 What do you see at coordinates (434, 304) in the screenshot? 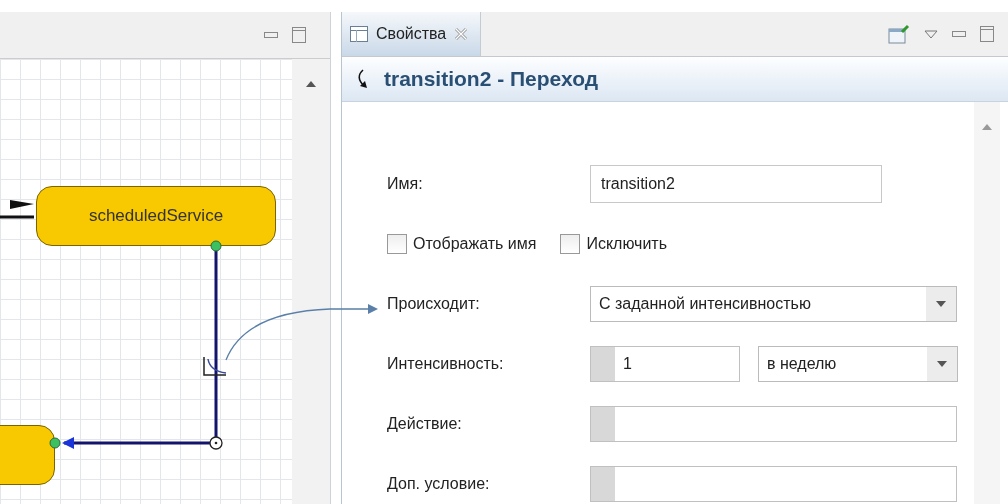
I see `field-label: Происходит:` at bounding box center [434, 304].